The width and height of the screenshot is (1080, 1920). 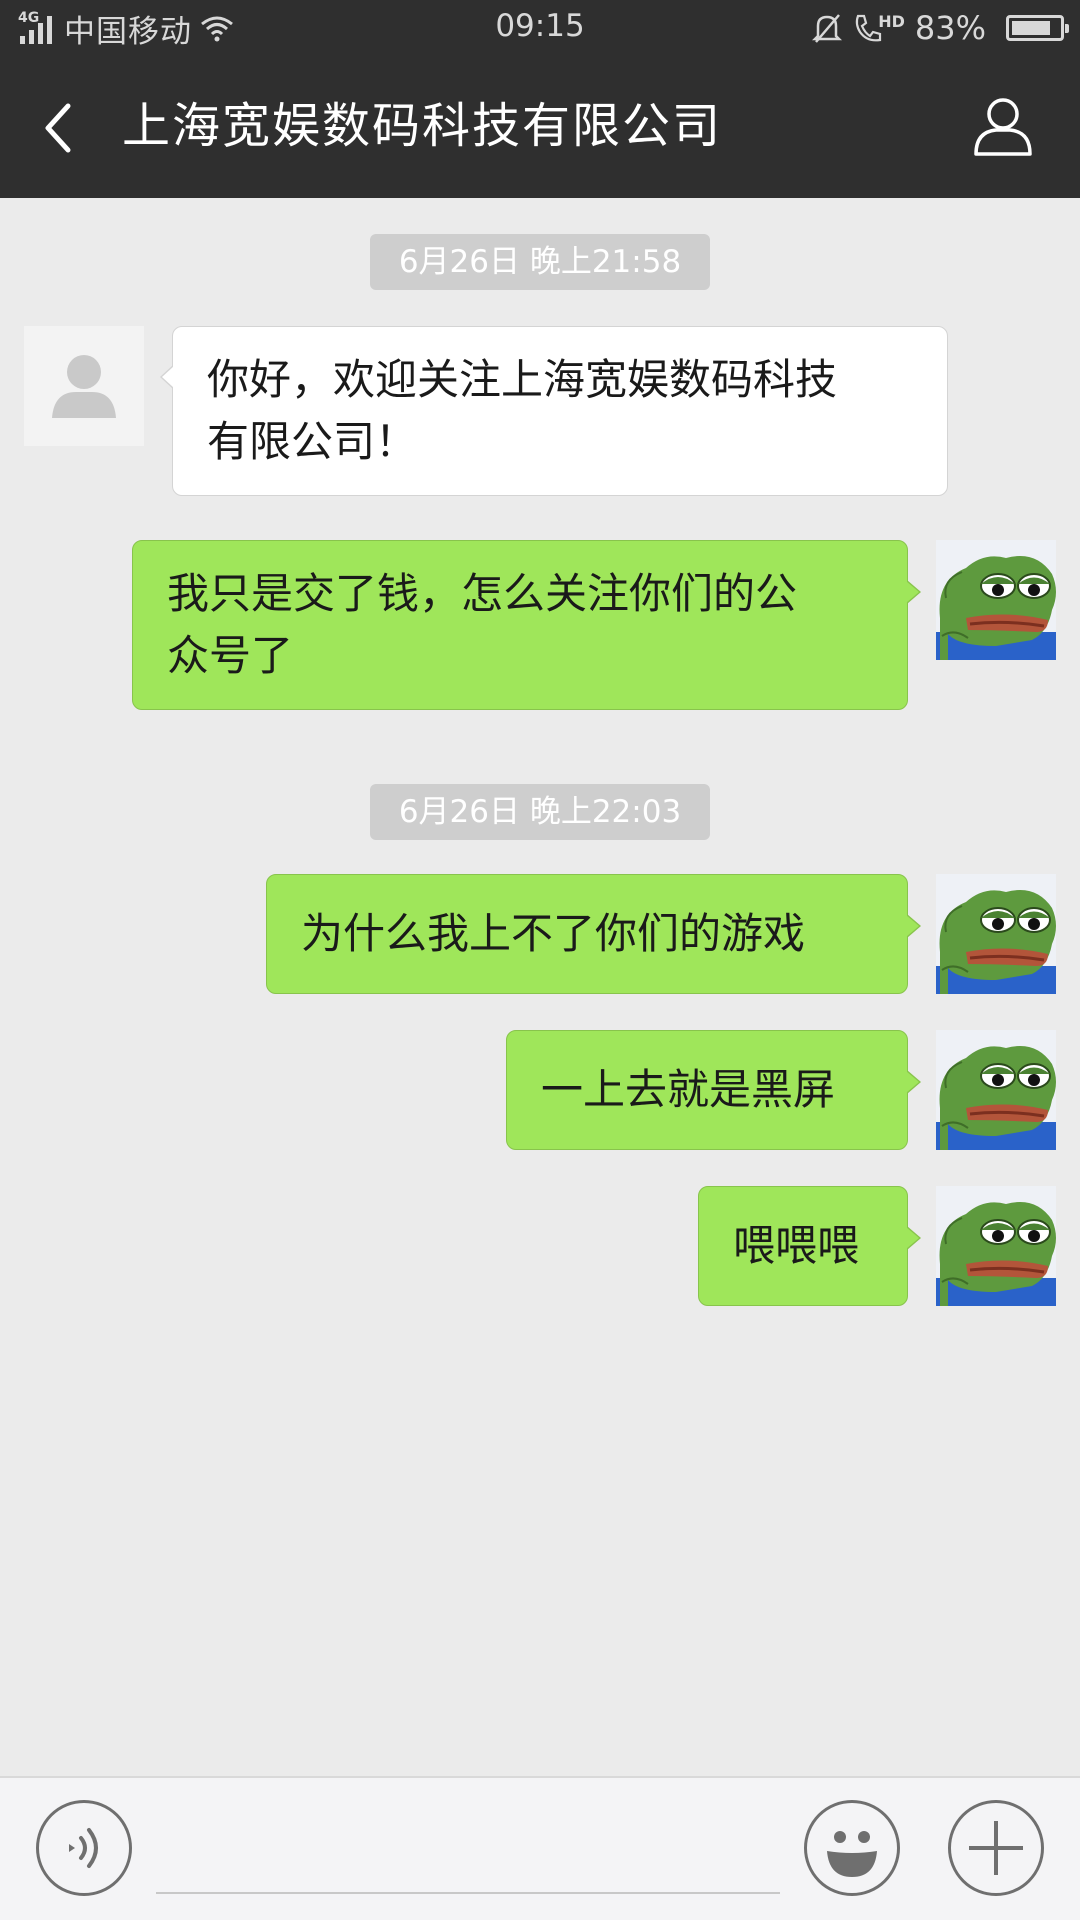 I want to click on battery-icon, so click(x=1037, y=28).